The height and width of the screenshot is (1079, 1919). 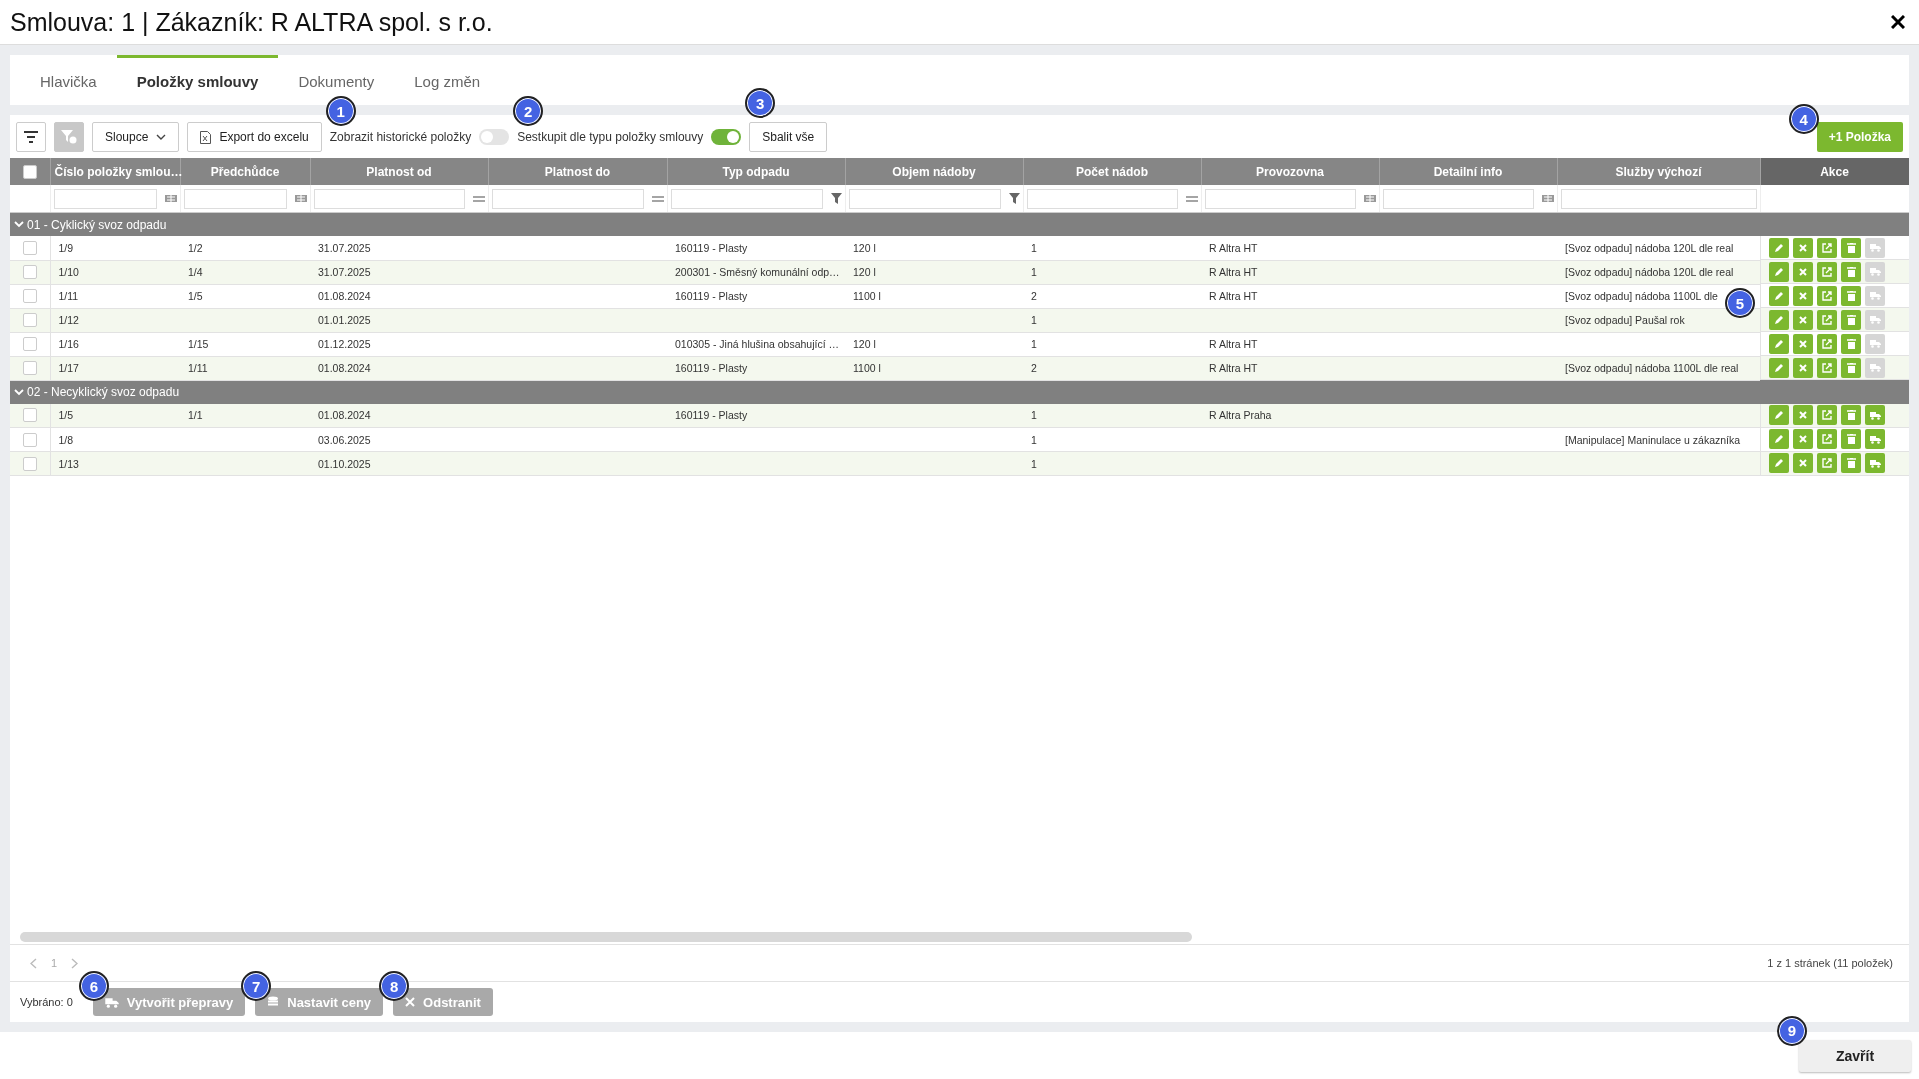 I want to click on table-cell: 31.07.2025, so click(x=344, y=272).